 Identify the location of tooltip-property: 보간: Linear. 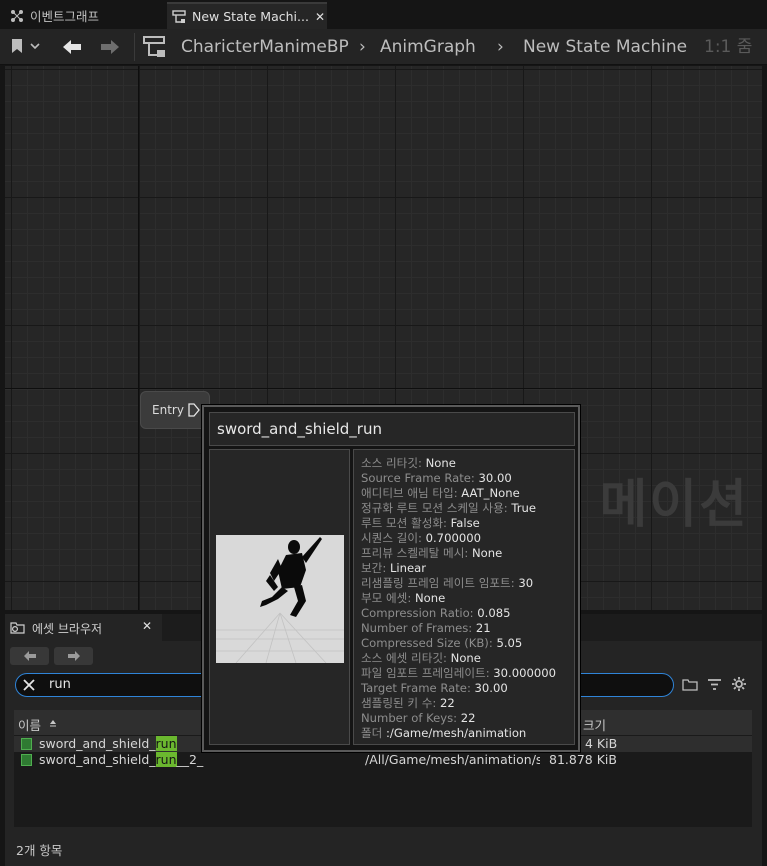
(393, 568).